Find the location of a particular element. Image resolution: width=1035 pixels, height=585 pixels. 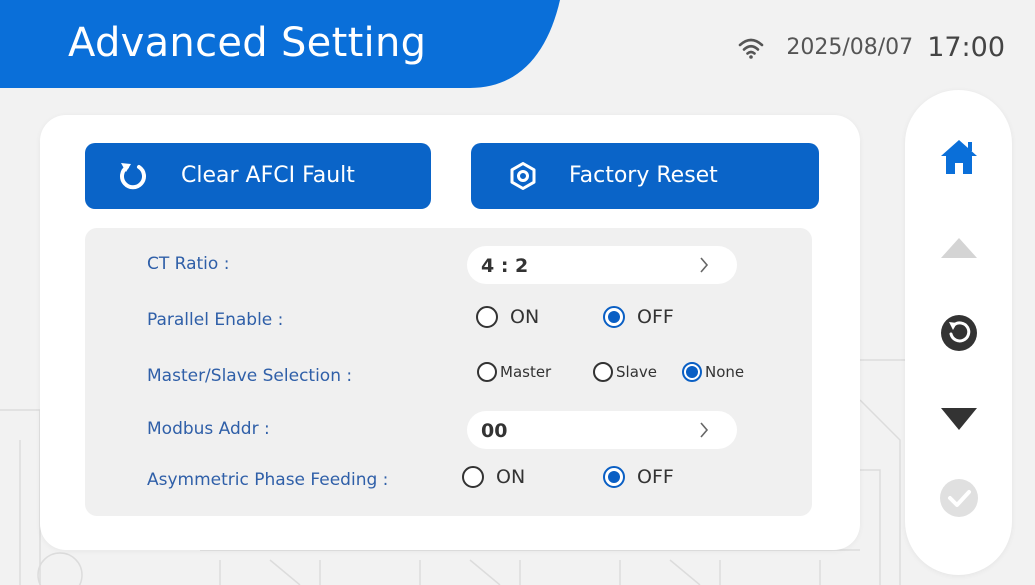

none-option: None is located at coordinates (713, 372).